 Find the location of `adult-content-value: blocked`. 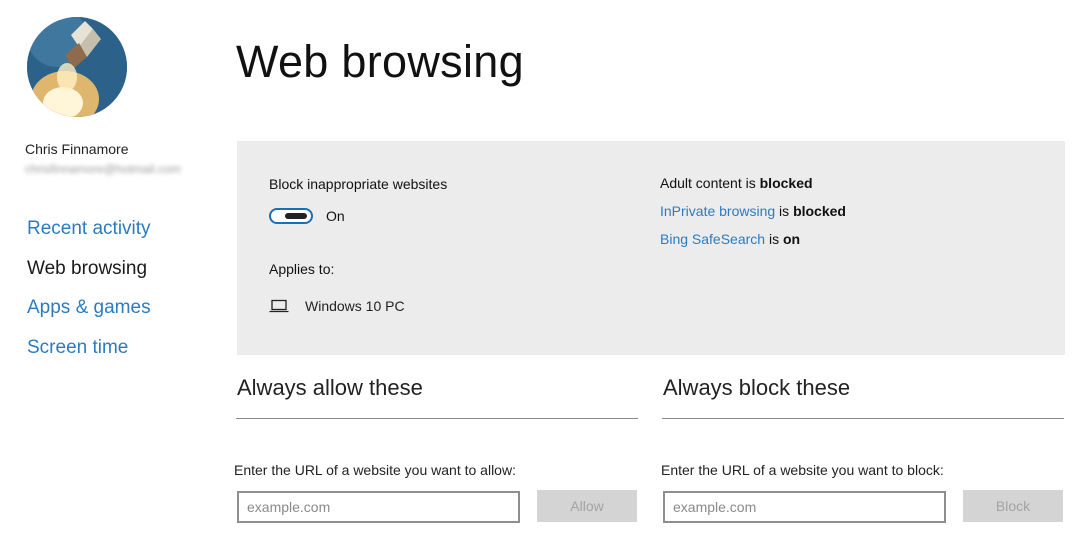

adult-content-value: blocked is located at coordinates (786, 183).